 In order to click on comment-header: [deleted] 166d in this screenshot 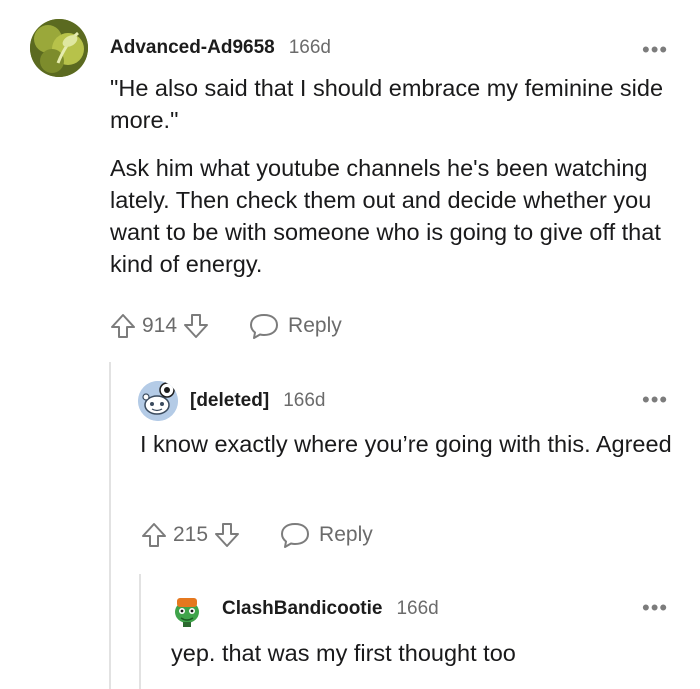, I will do `click(420, 401)`.